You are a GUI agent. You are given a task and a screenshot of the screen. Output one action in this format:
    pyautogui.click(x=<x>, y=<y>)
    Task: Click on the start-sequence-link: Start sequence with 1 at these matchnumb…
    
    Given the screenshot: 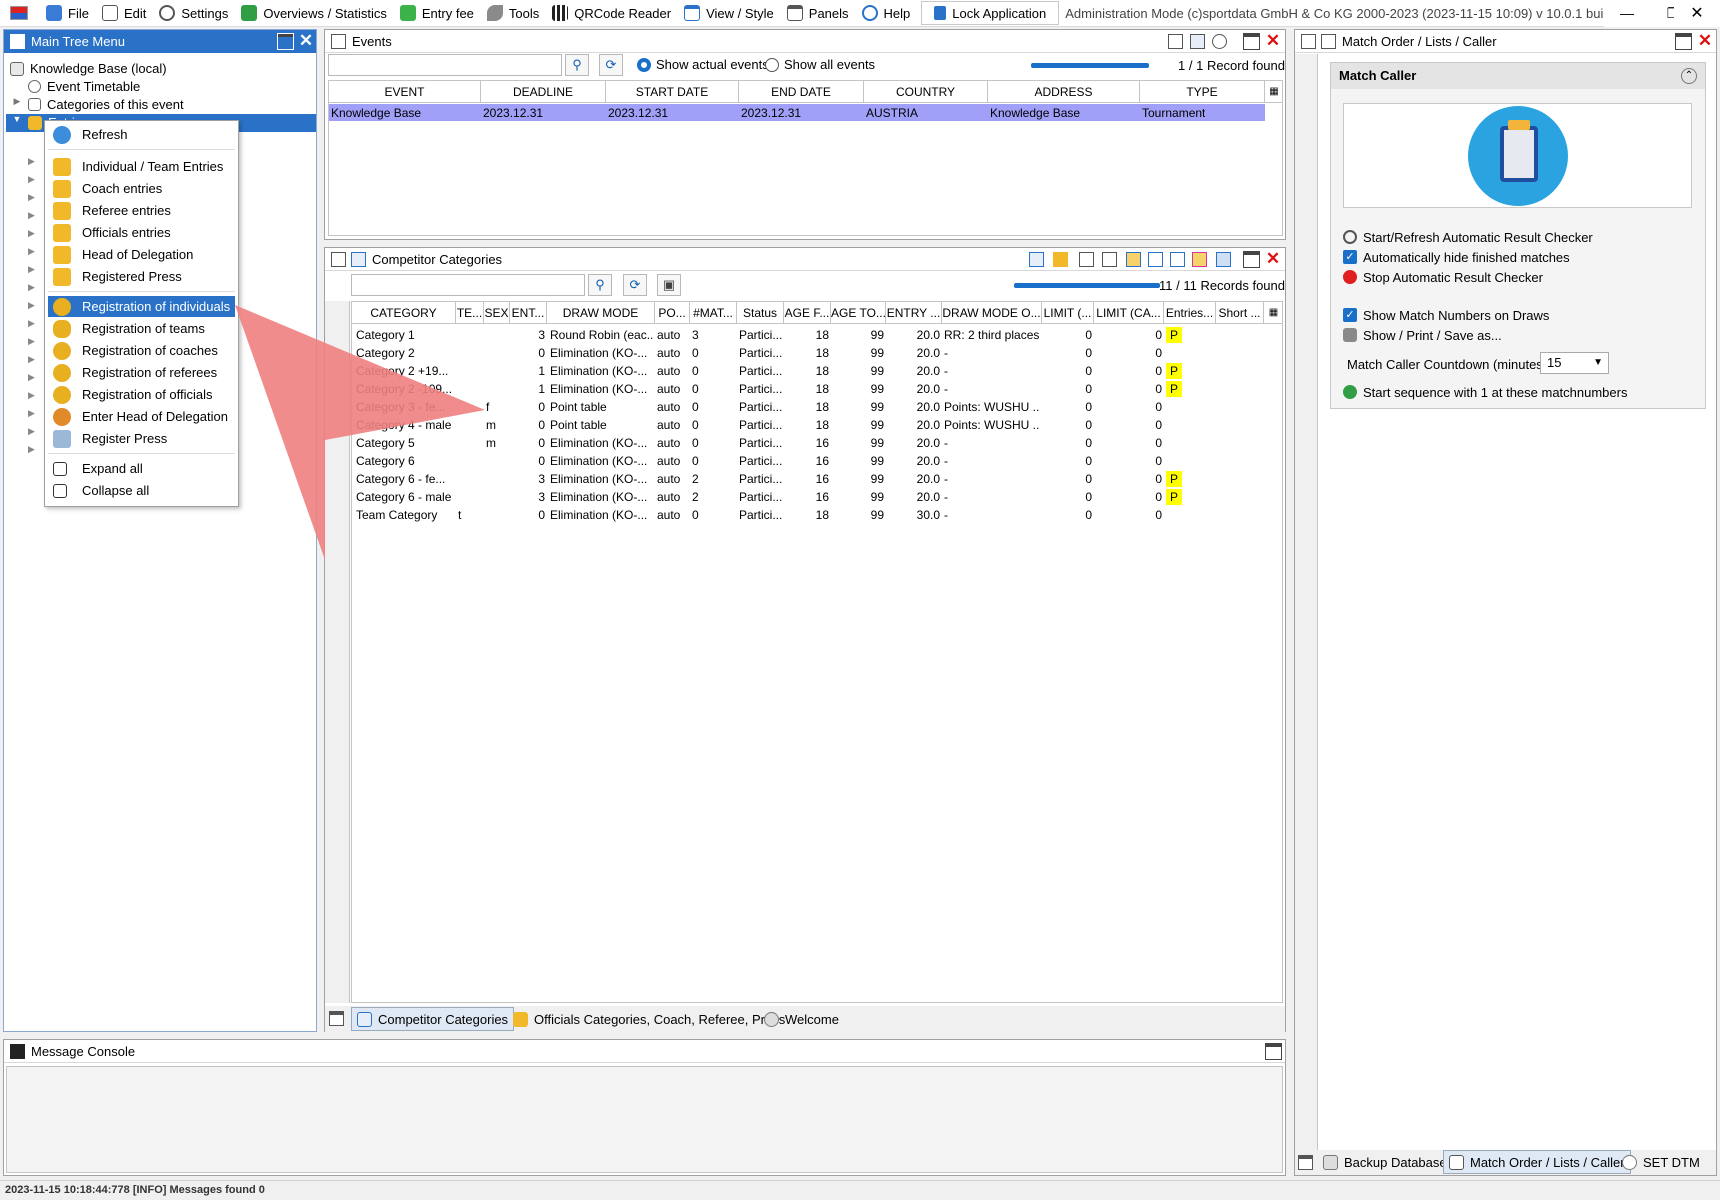 What is the action you would take?
    pyautogui.click(x=1485, y=392)
    